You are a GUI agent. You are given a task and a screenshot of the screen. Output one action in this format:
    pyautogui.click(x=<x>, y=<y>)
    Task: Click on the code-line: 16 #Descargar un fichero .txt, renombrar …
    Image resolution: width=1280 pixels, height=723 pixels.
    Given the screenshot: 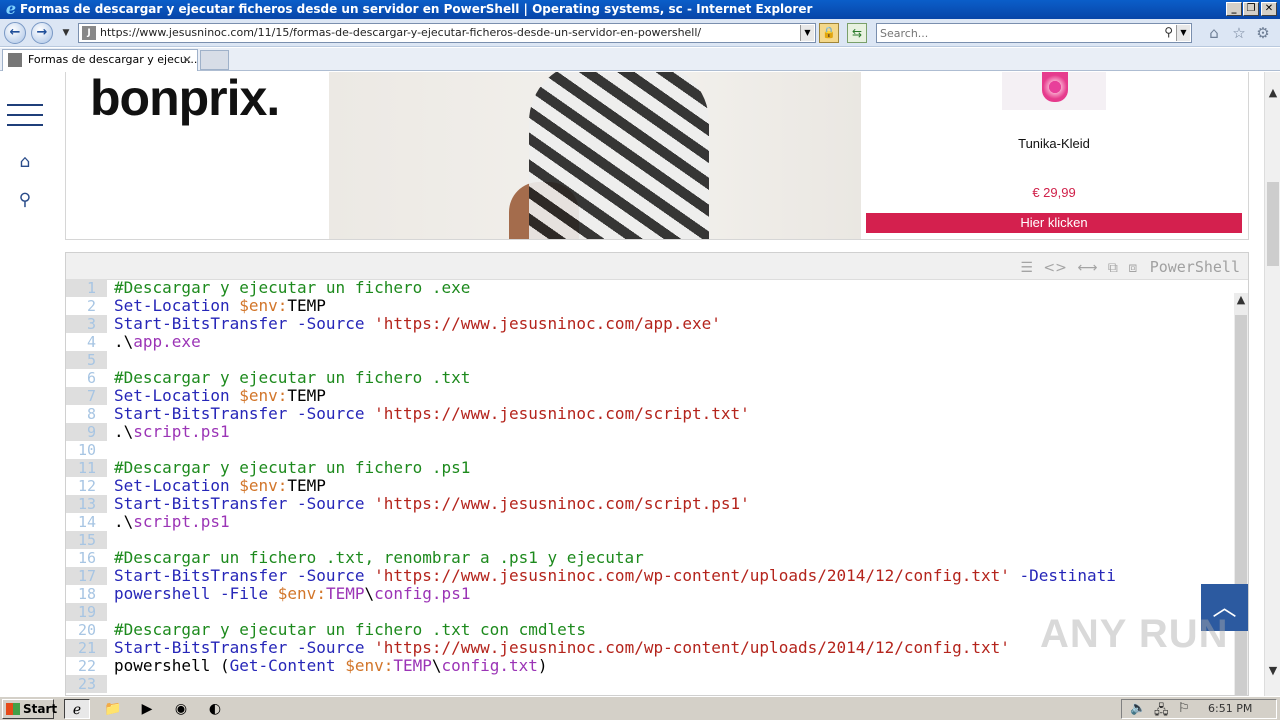 What is the action you would take?
    pyautogui.click(x=650, y=558)
    